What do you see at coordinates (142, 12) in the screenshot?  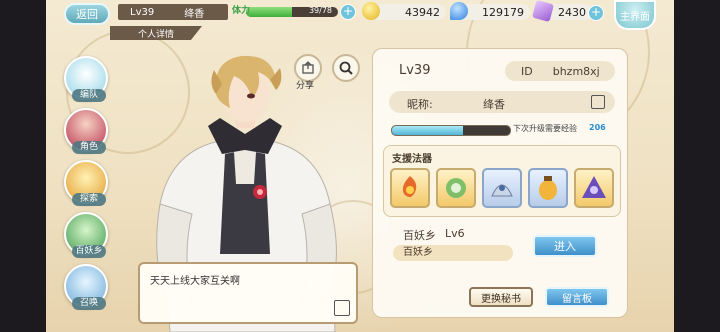 I see `player-level: Lv39` at bounding box center [142, 12].